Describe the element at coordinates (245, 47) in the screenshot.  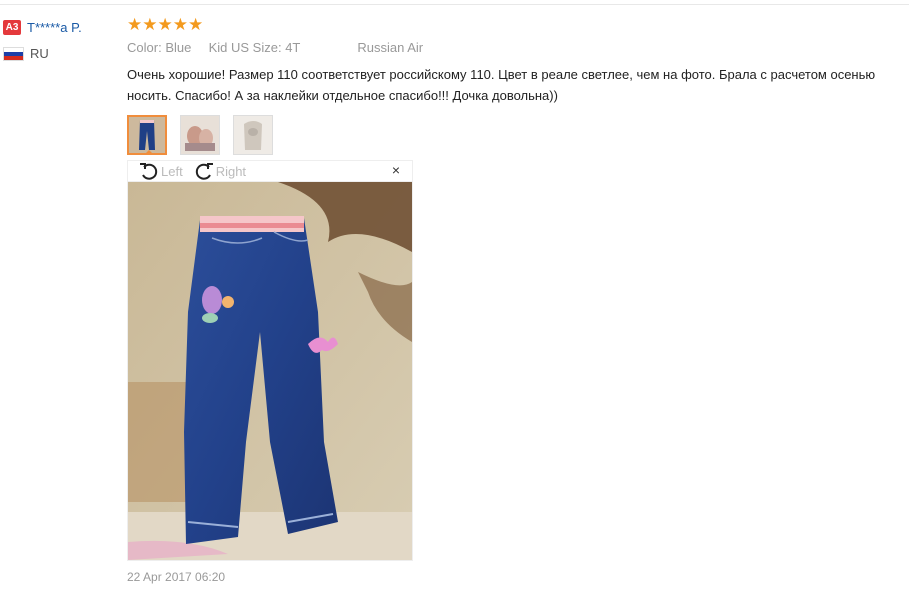
I see `size-label: Kid US Size:` at that location.